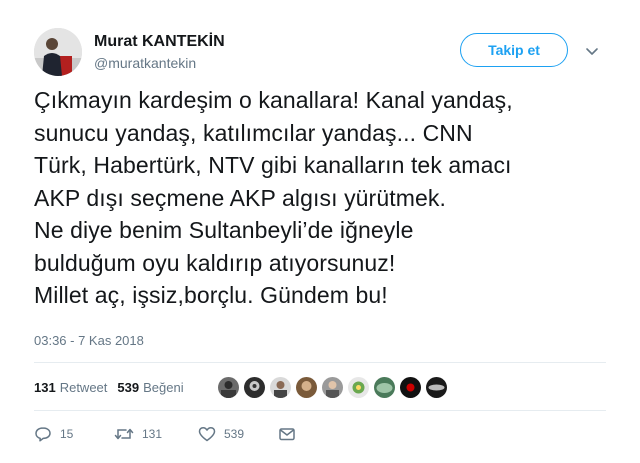 The image size is (640, 463). What do you see at coordinates (221, 434) in the screenshot?
I see `like-button: 539` at bounding box center [221, 434].